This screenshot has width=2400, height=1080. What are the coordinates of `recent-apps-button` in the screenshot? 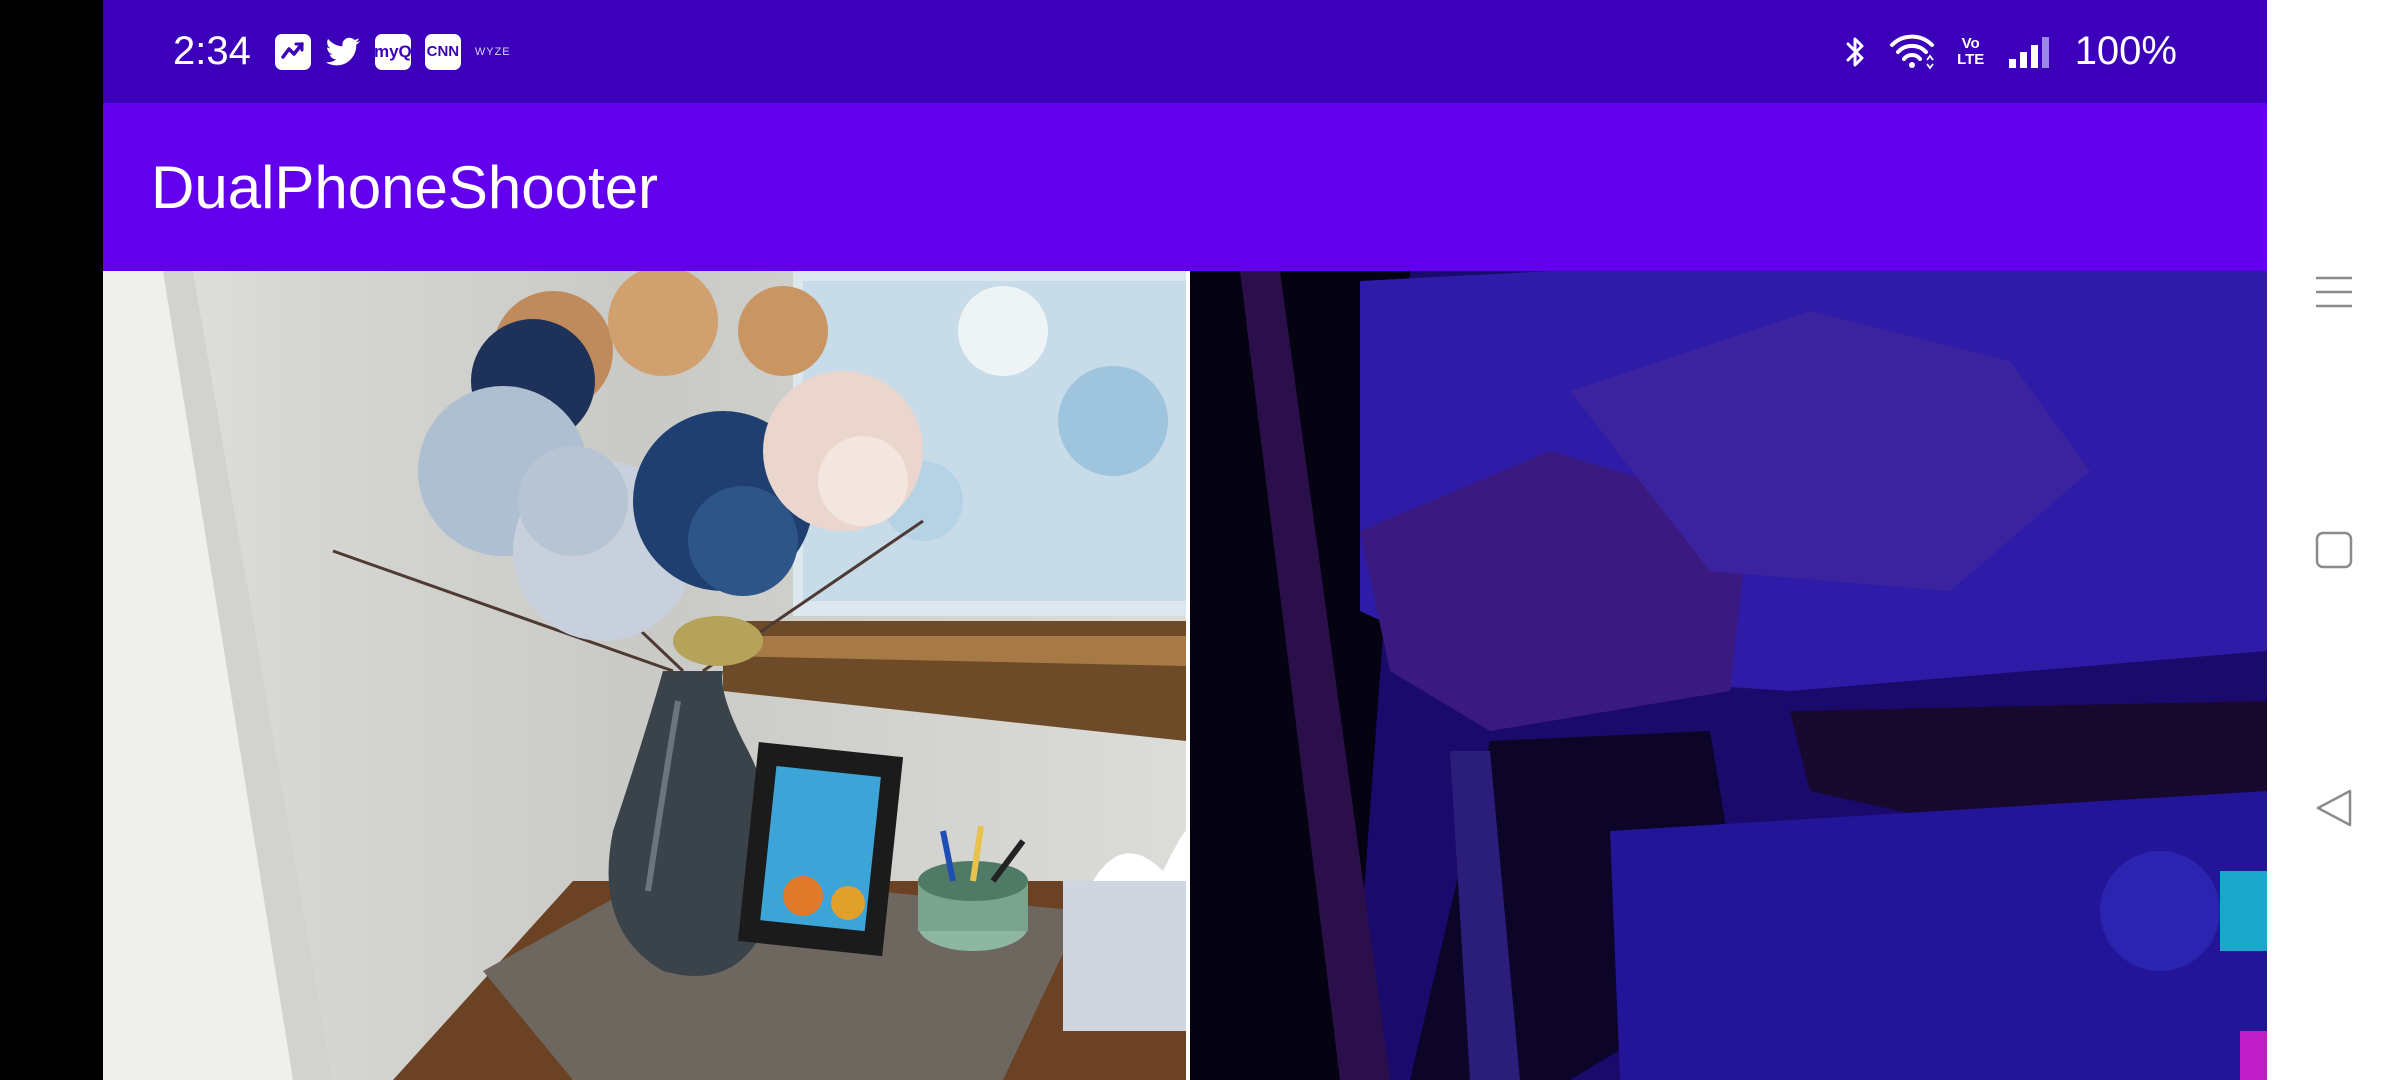 It's located at (2333, 292).